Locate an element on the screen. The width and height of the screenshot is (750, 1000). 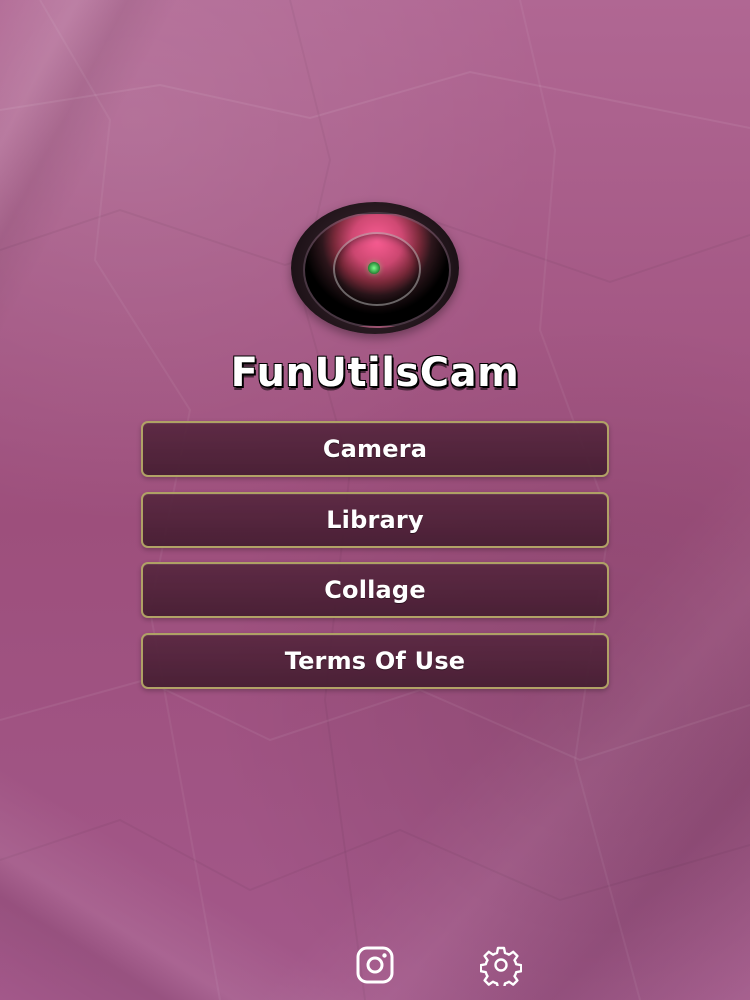
gear-icon is located at coordinates (501, 966).